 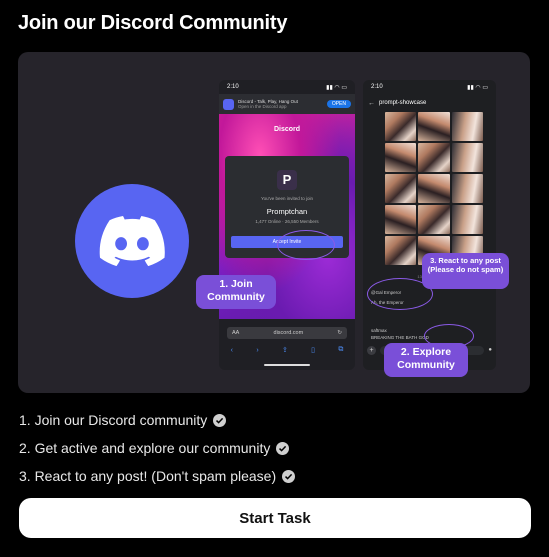 I want to click on banner-open-button: OPEN, so click(x=338, y=104).